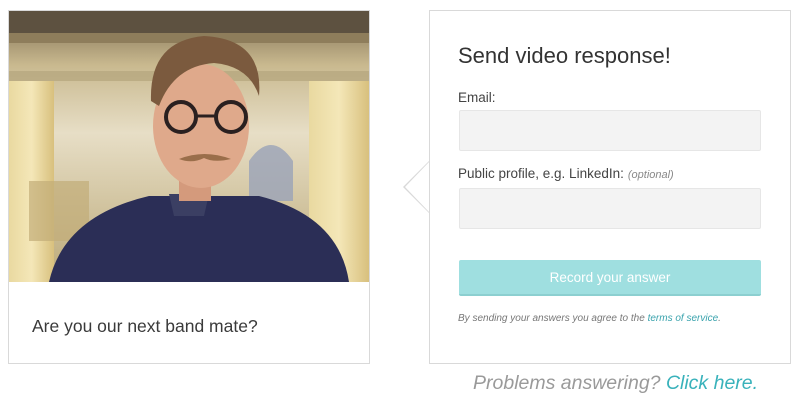  Describe the element at coordinates (564, 55) in the screenshot. I see `form-title: Send video response!` at that location.